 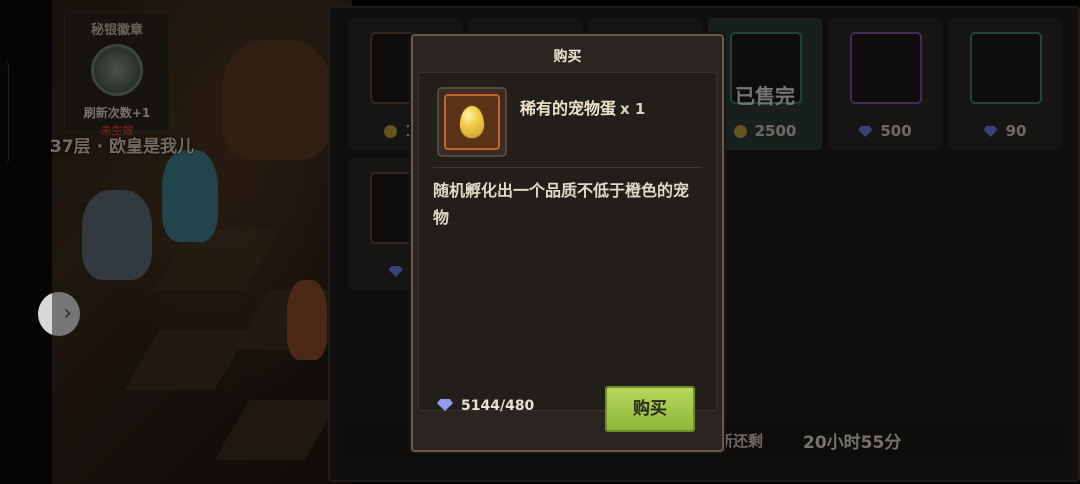 I want to click on item-frame, so click(x=472, y=122).